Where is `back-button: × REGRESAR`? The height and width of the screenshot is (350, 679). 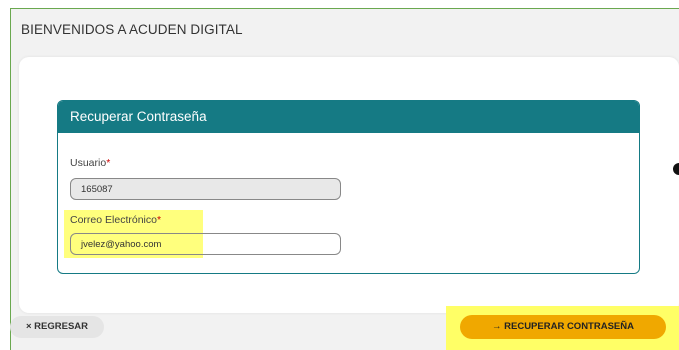
back-button: × REGRESAR is located at coordinates (57, 327).